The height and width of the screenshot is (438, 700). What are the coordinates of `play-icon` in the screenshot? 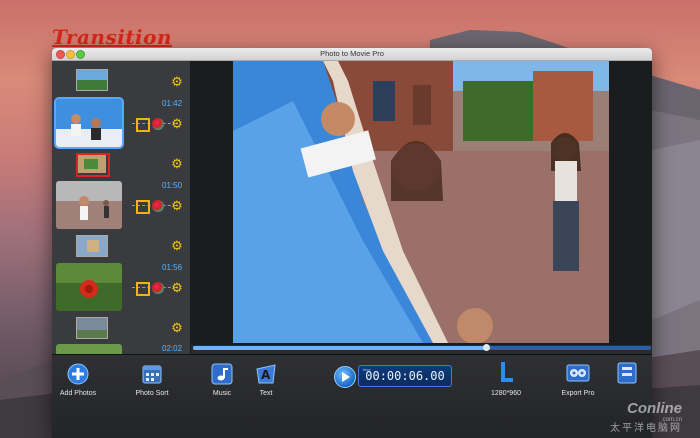 It's located at (345, 377).